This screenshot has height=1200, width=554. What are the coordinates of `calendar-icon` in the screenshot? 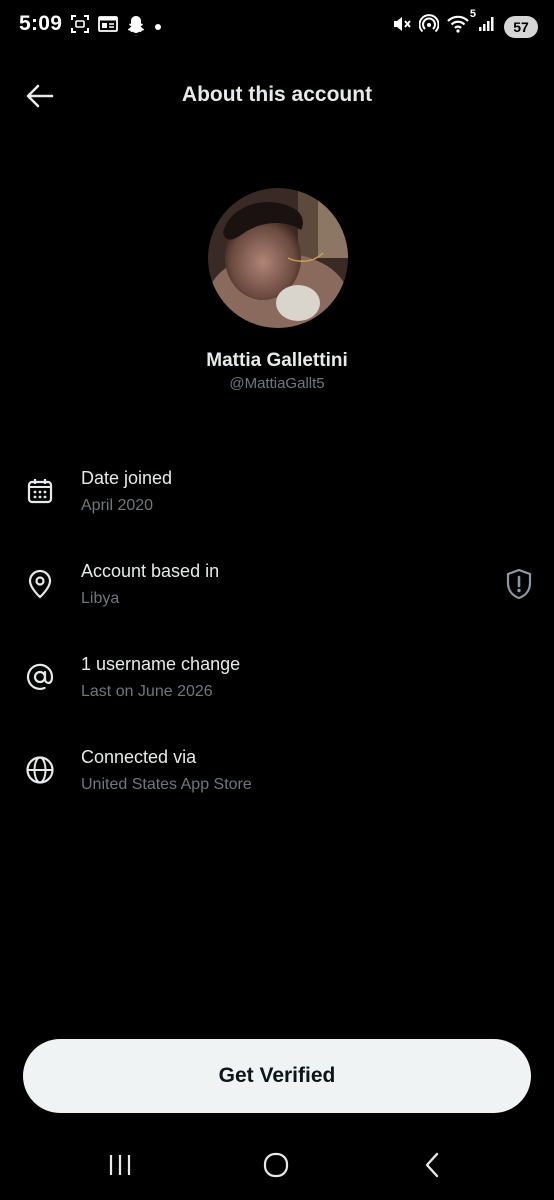 It's located at (40, 491).